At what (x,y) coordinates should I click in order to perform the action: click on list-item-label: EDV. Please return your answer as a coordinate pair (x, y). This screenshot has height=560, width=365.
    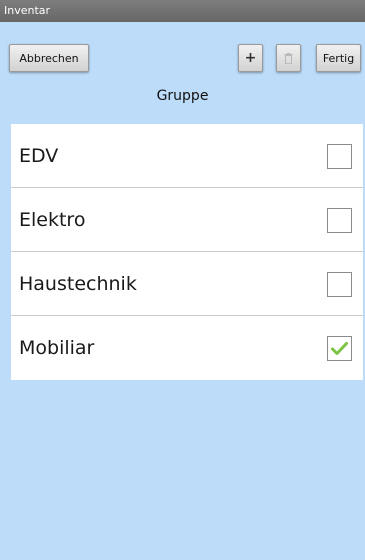
    Looking at the image, I should click on (39, 156).